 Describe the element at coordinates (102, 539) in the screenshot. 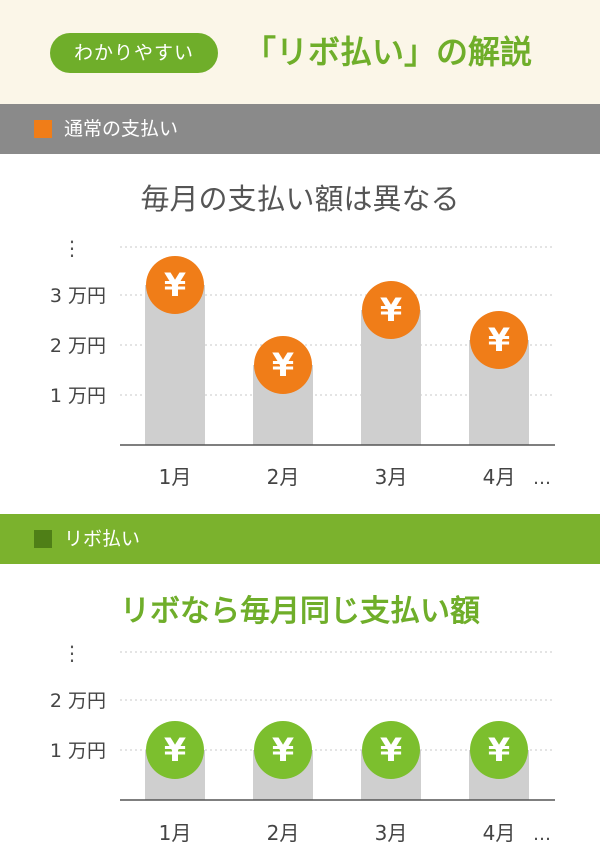

I see `section-label-revolving: リボ払い` at that location.